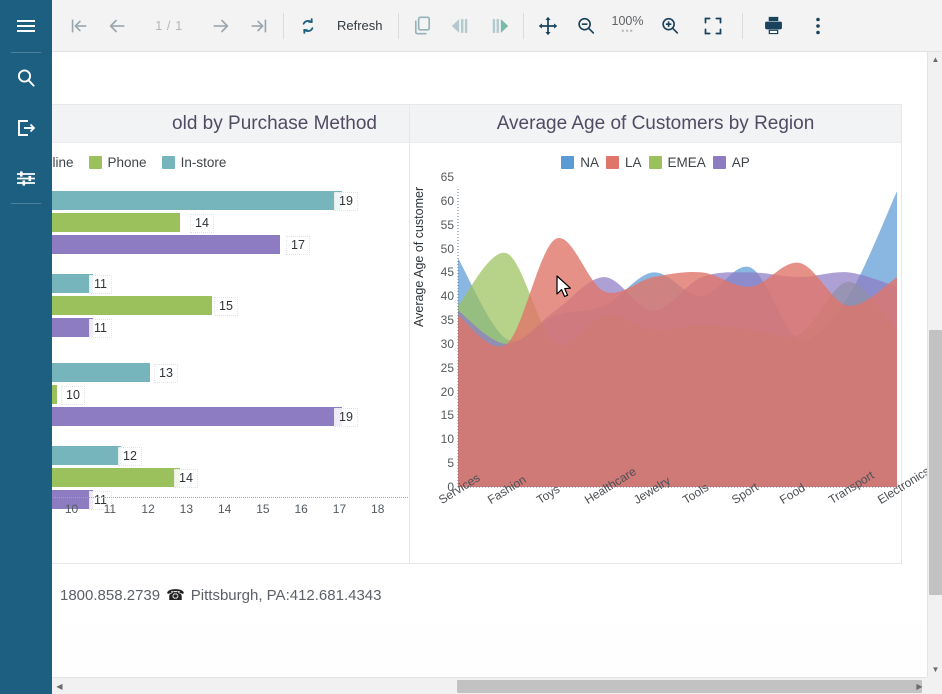 The image size is (942, 694). I want to click on bar-x-tick: 13, so click(186, 509).